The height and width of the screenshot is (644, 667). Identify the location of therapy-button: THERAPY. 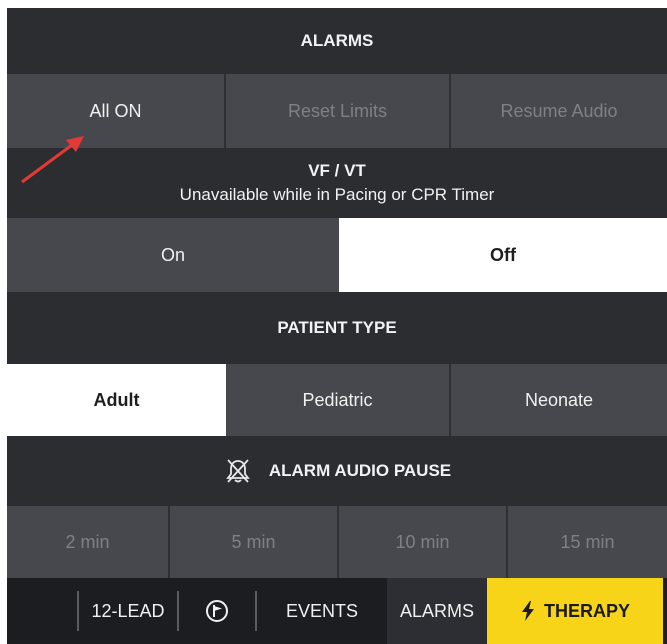
(575, 611).